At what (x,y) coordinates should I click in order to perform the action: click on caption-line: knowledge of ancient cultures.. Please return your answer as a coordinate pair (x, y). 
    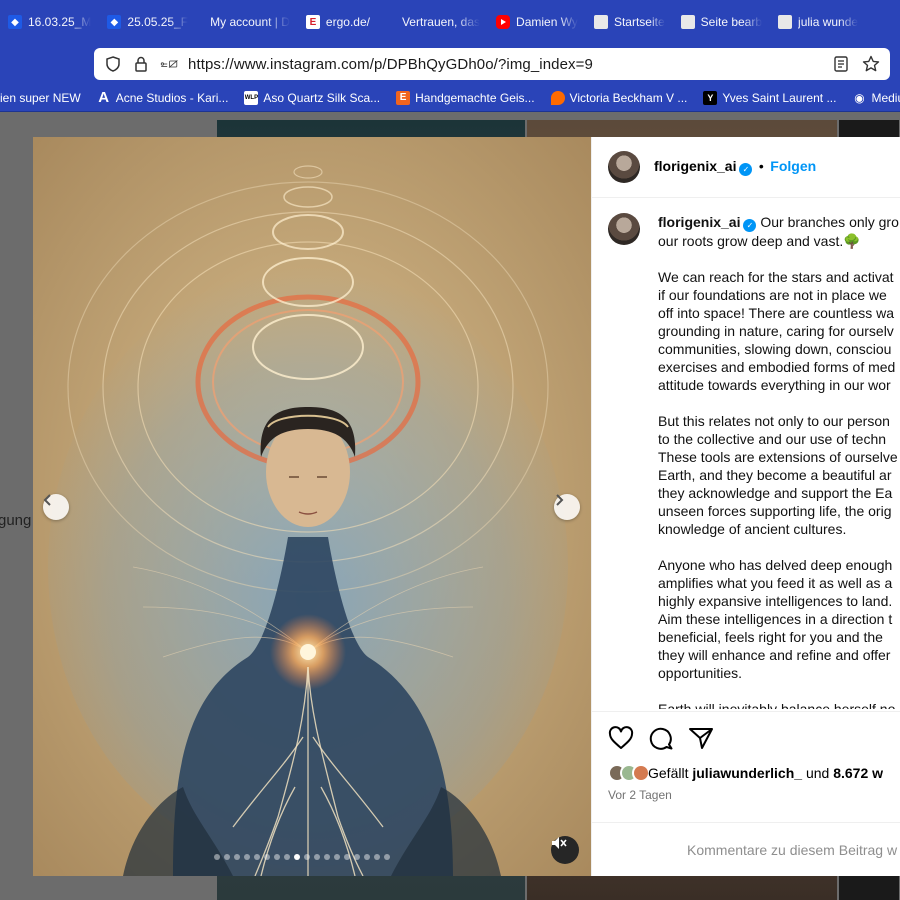
    Looking at the image, I should click on (752, 529).